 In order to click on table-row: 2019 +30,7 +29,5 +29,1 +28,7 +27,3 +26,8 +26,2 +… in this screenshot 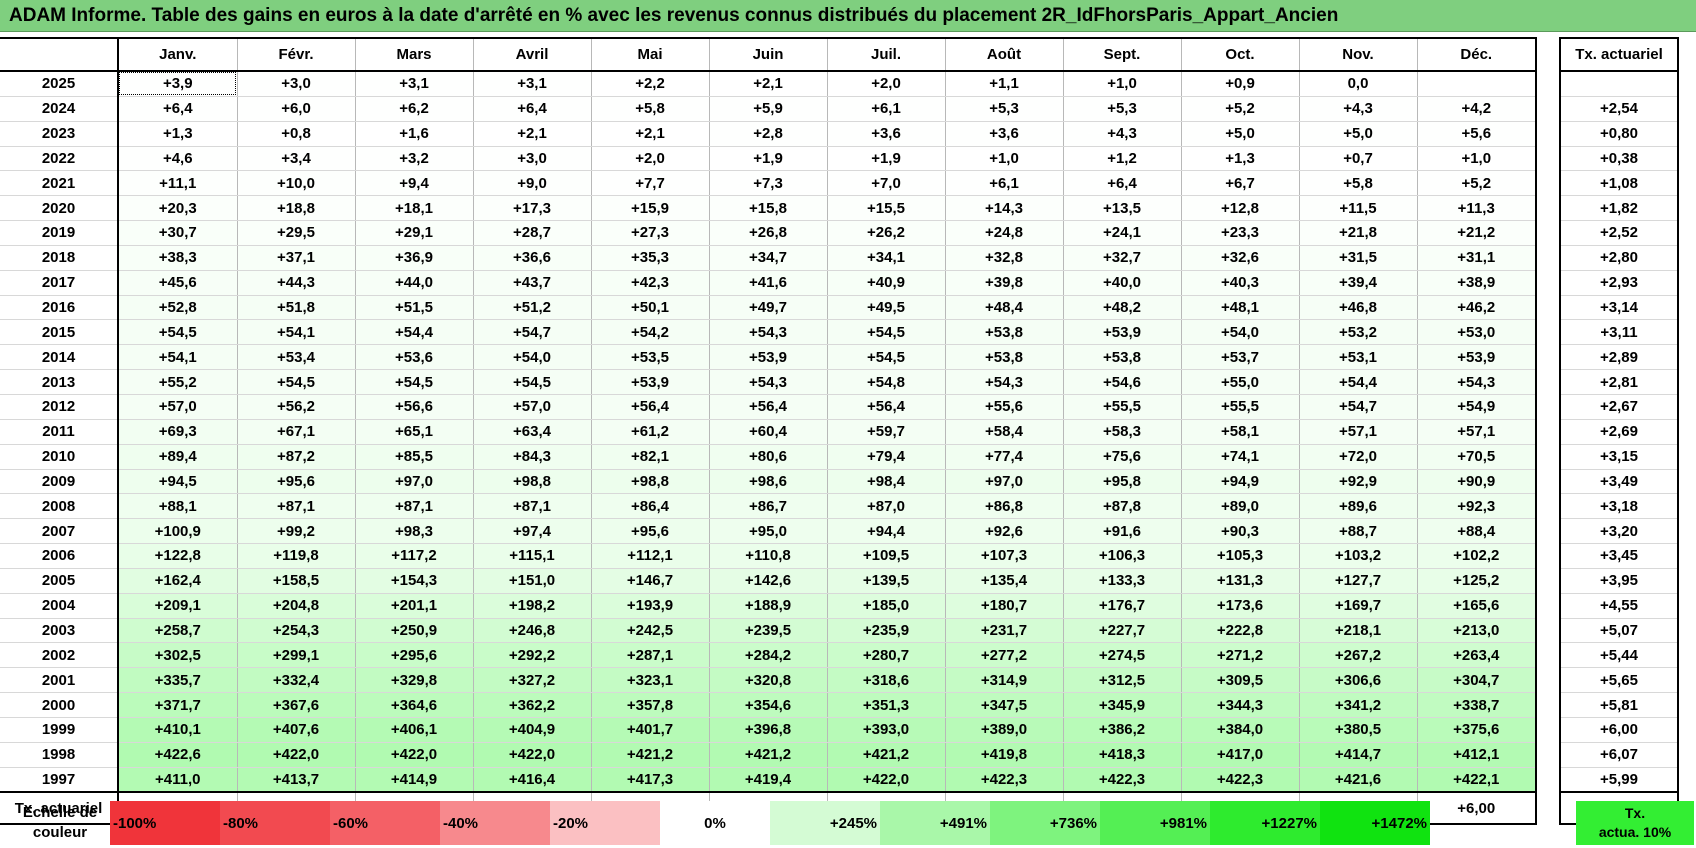, I will do `click(839, 233)`.